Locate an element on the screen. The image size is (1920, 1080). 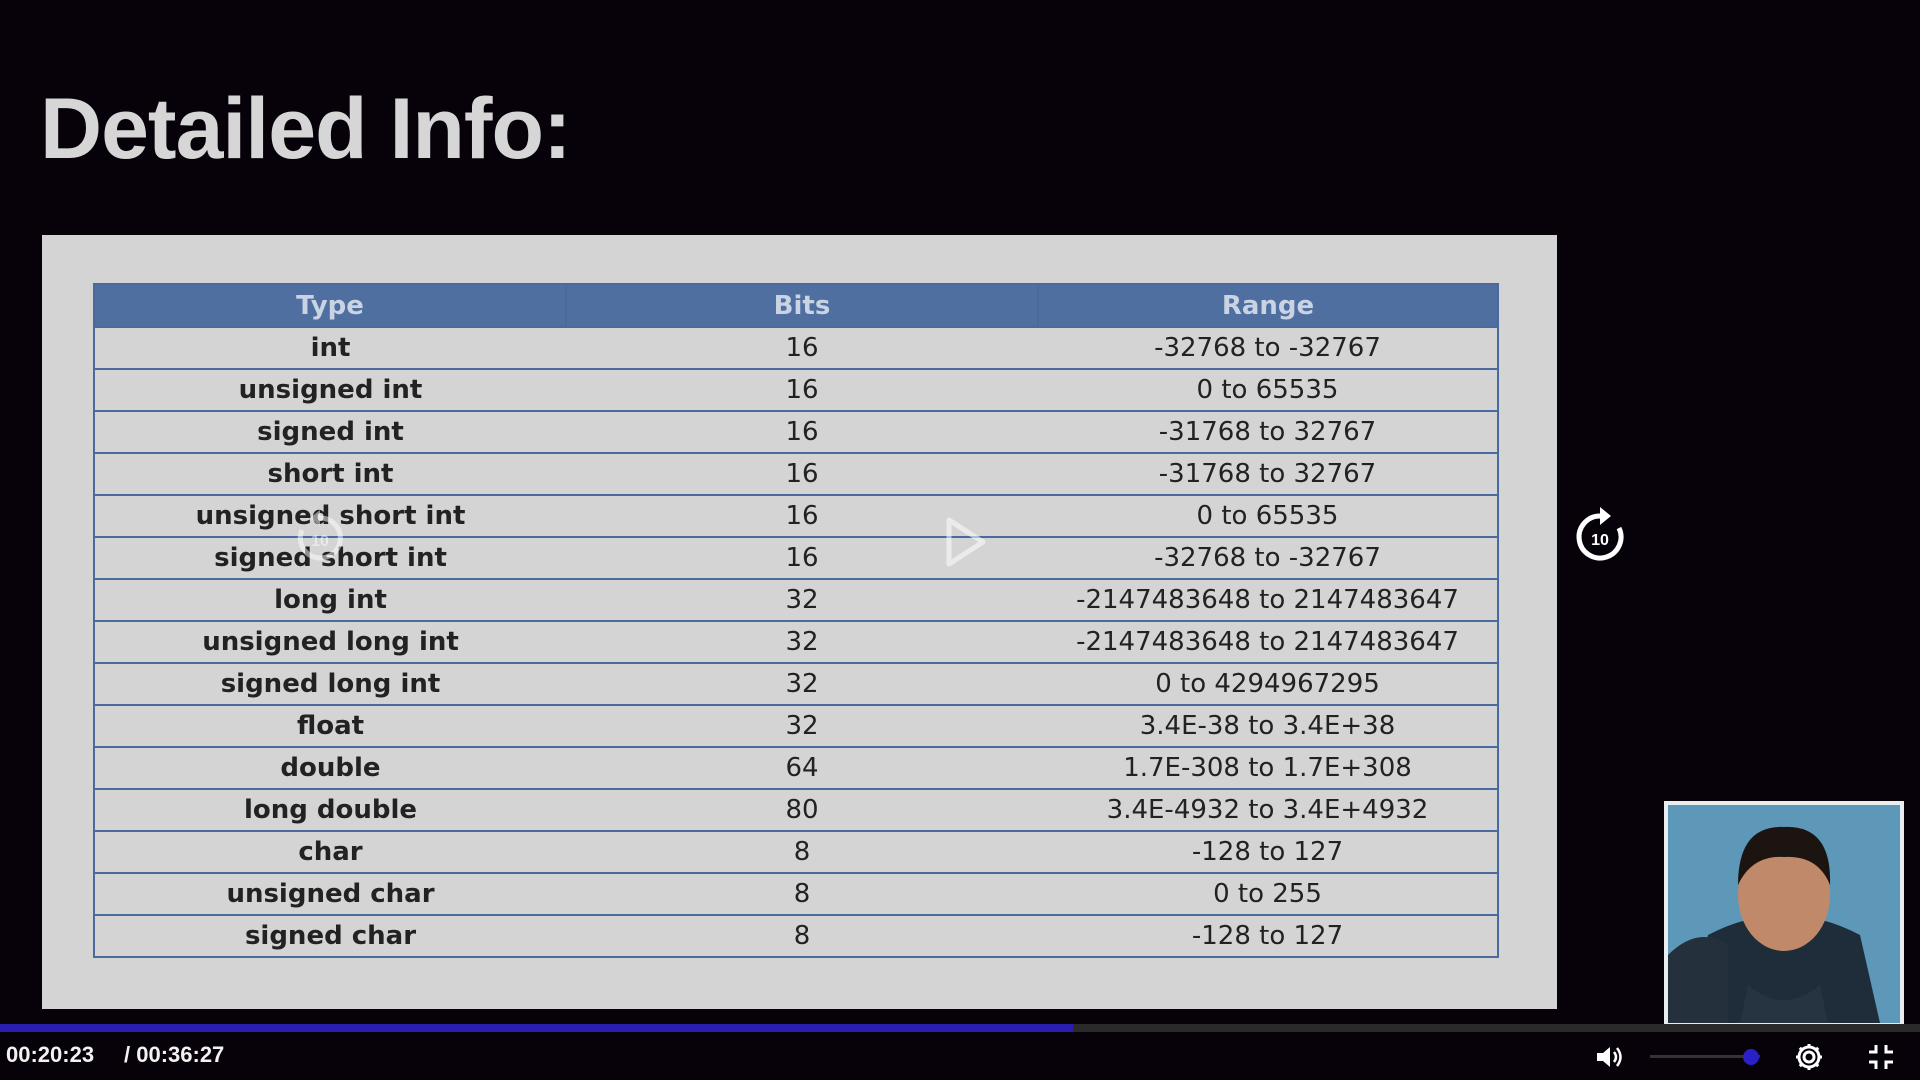
cell-range: 0 to 255 is located at coordinates (1268, 894).